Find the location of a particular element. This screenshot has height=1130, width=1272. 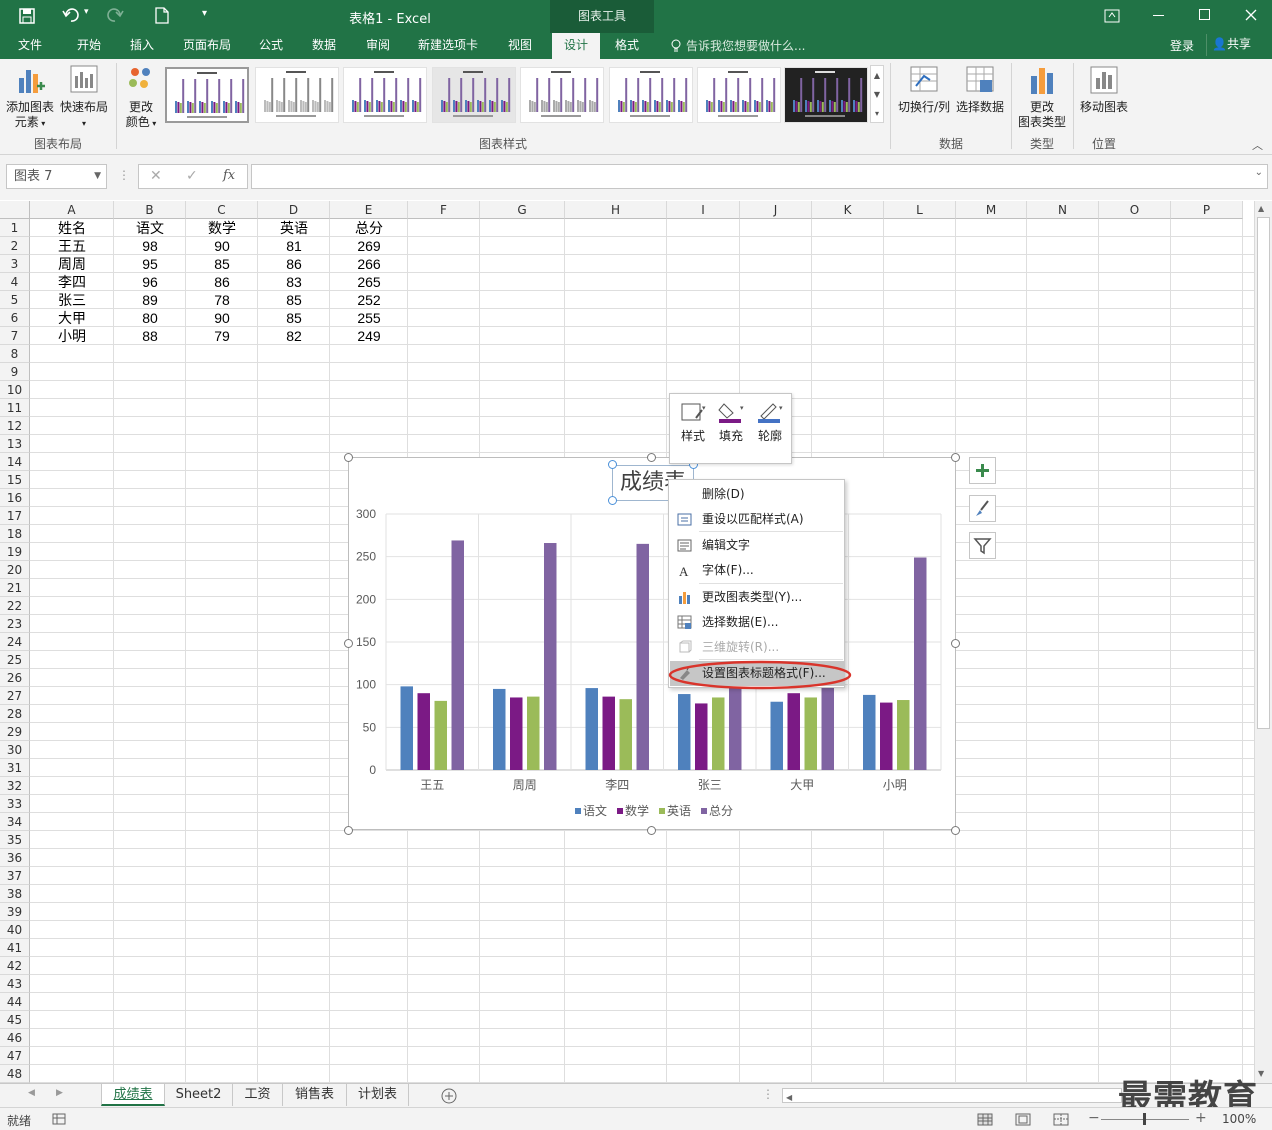

table-cell: 89 is located at coordinates (150, 300).